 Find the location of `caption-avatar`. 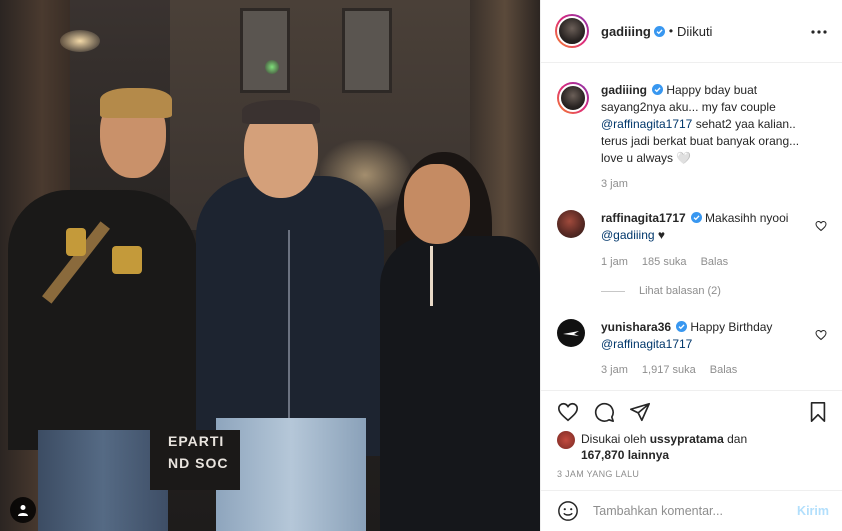

caption-avatar is located at coordinates (573, 98).